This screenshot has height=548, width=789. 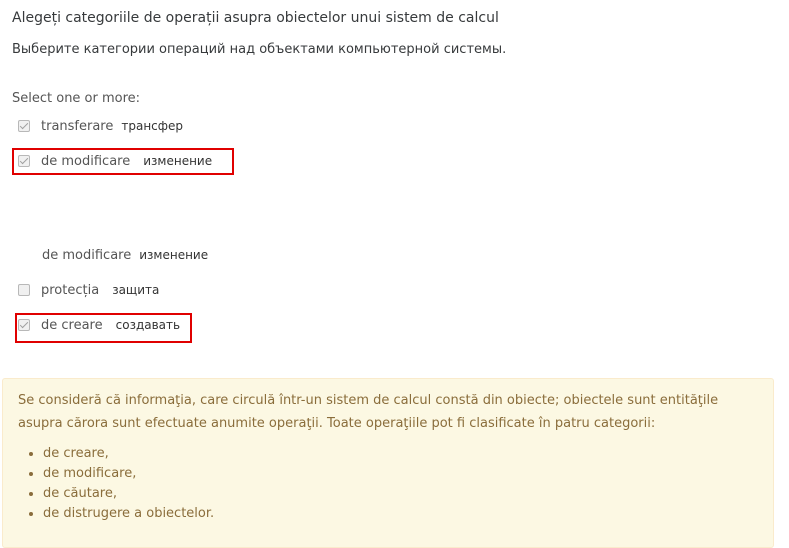 What do you see at coordinates (128, 494) in the screenshot?
I see `list-item: de căutare,` at bounding box center [128, 494].